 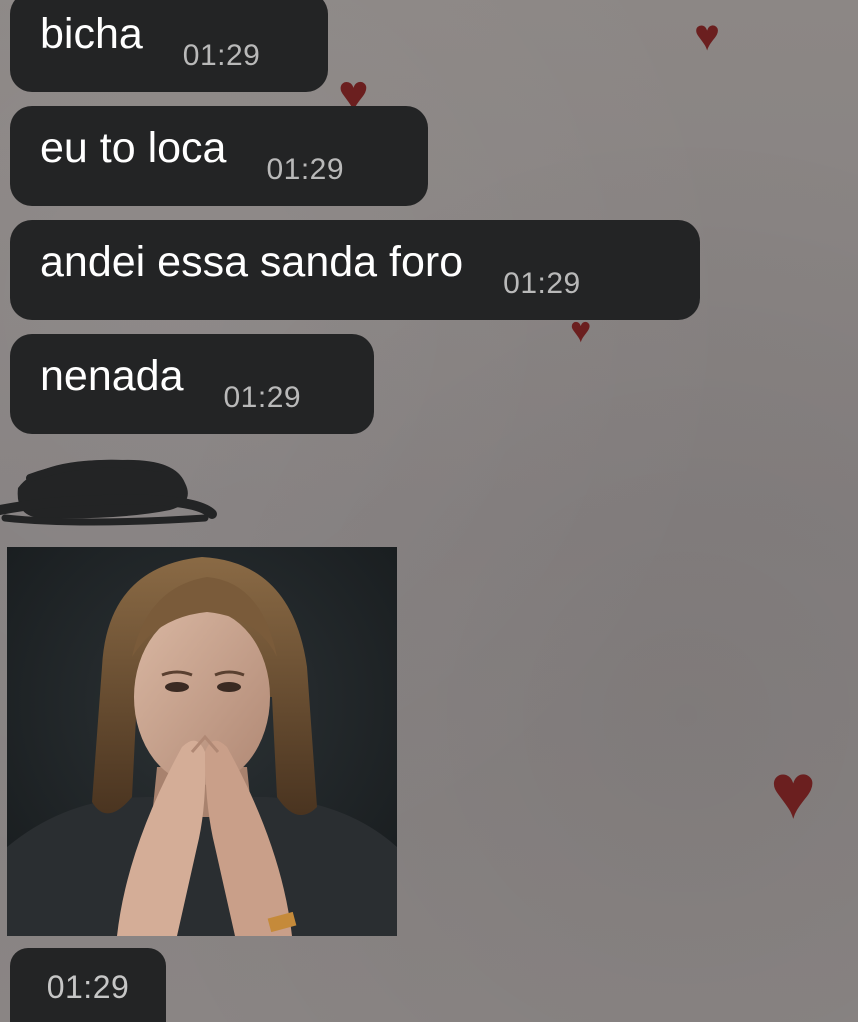 What do you see at coordinates (133, 147) in the screenshot?
I see `message-text: eu to loca` at bounding box center [133, 147].